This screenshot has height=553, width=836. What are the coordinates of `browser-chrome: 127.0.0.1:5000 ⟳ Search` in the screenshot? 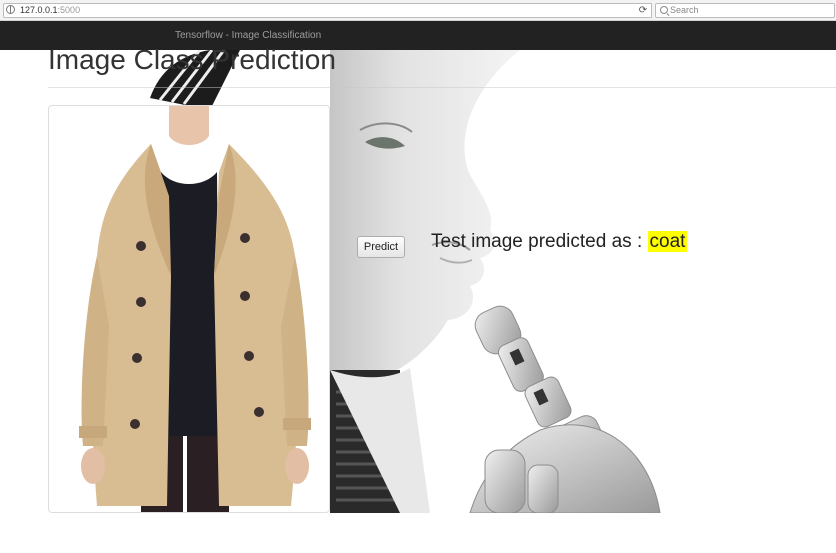 It's located at (418, 10).